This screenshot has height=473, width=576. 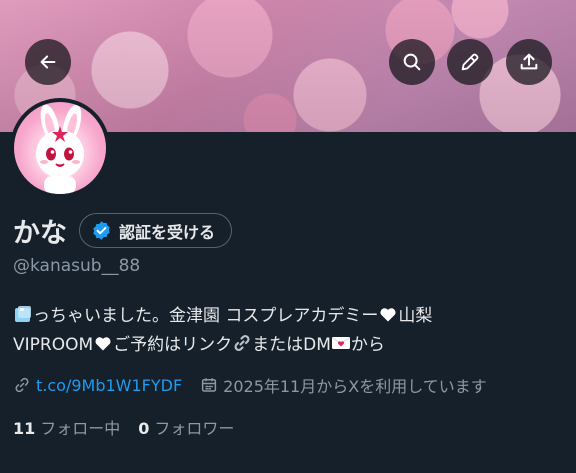 I want to click on love-letter-icon, so click(x=341, y=343).